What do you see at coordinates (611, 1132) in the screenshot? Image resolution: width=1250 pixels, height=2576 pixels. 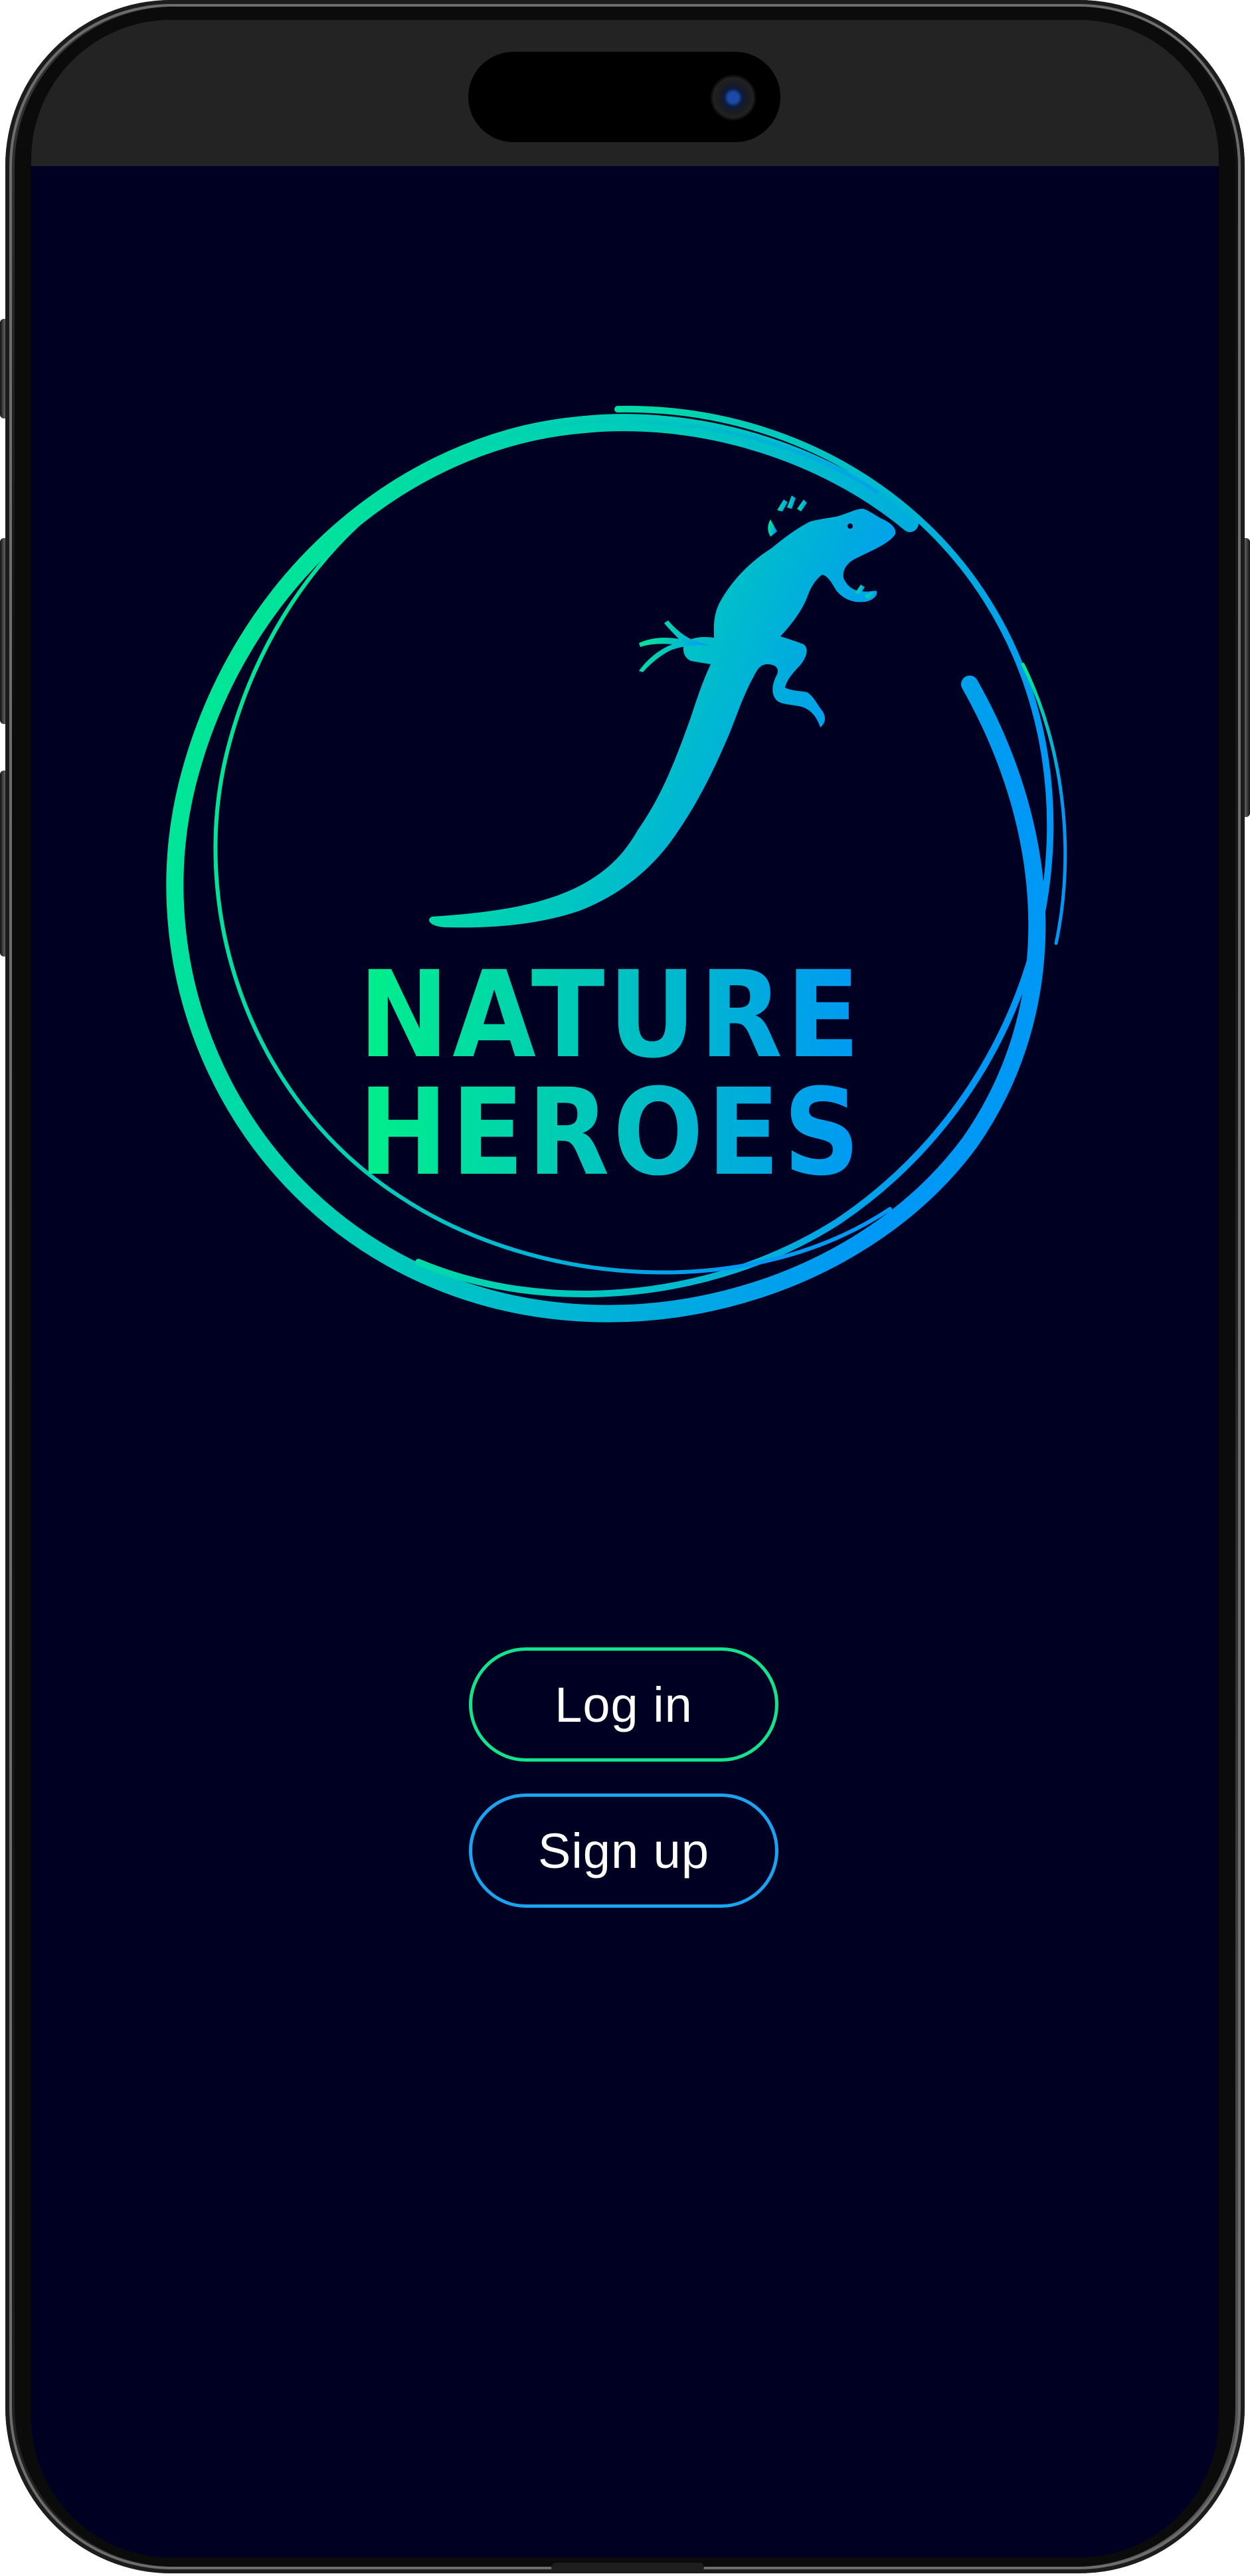 I see `brand-title-line2: HEROES` at bounding box center [611, 1132].